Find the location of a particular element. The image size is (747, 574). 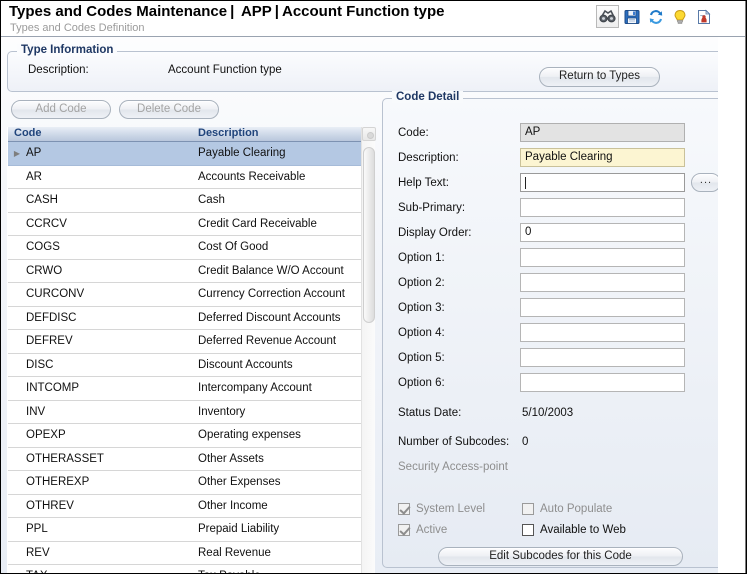

active-checkbox: Active is located at coordinates (422, 530).